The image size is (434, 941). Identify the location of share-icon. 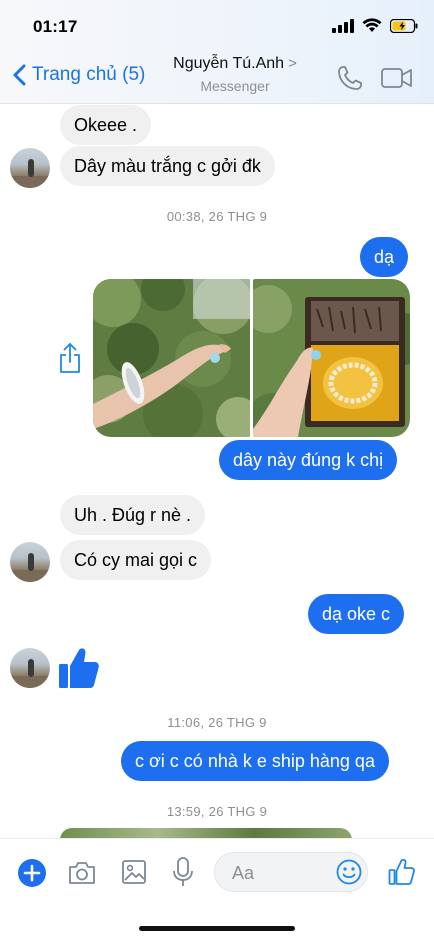
(70, 358).